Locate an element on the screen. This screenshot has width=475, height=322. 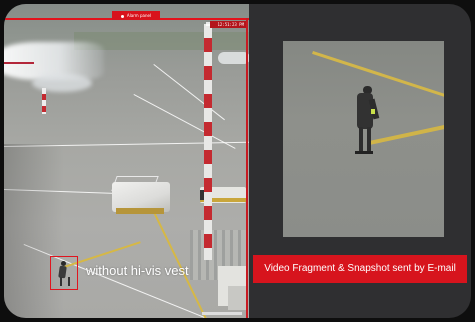
email-notice-banner: Video Fragment & Snapshot sent by E-mail is located at coordinates (360, 269).